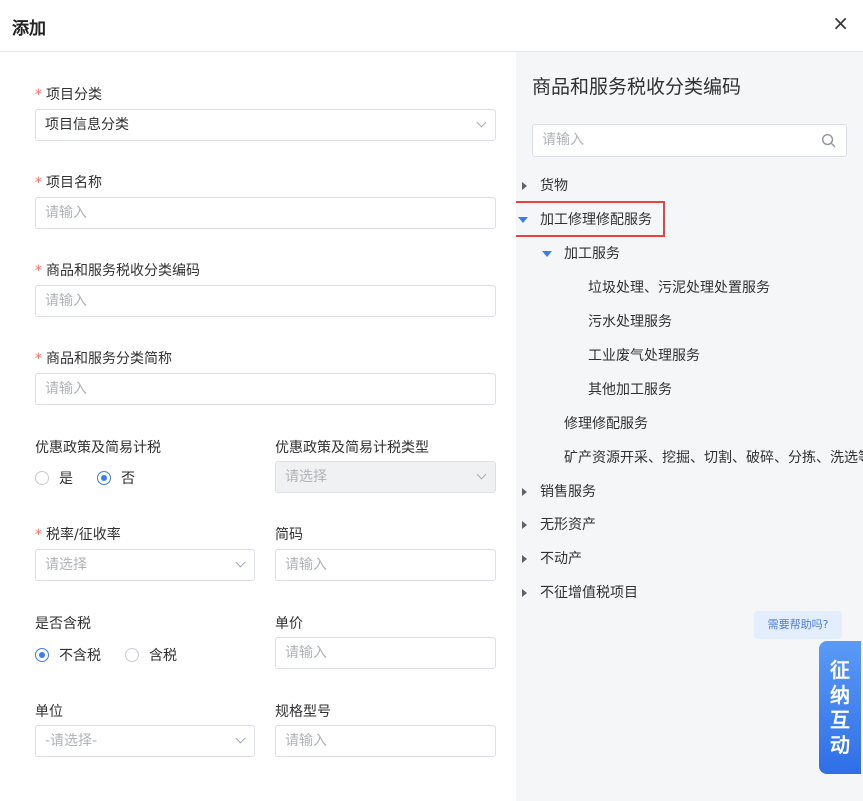  I want to click on help-bubble: 需要帮助吗?, so click(798, 625).